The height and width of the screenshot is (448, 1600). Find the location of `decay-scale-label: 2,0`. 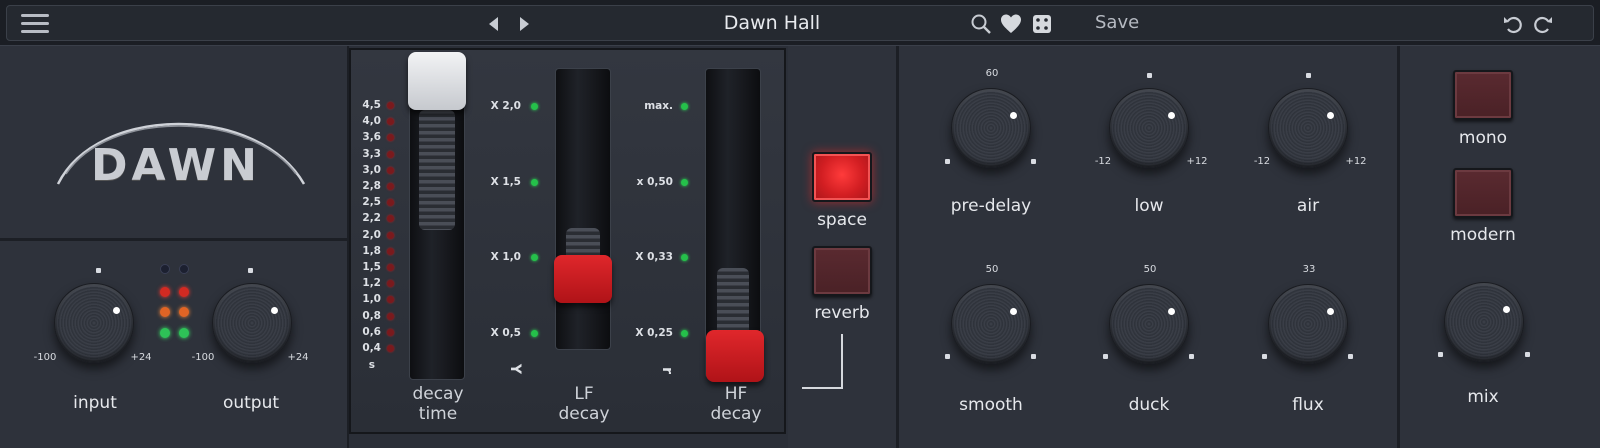

decay-scale-label: 2,0 is located at coordinates (371, 234).